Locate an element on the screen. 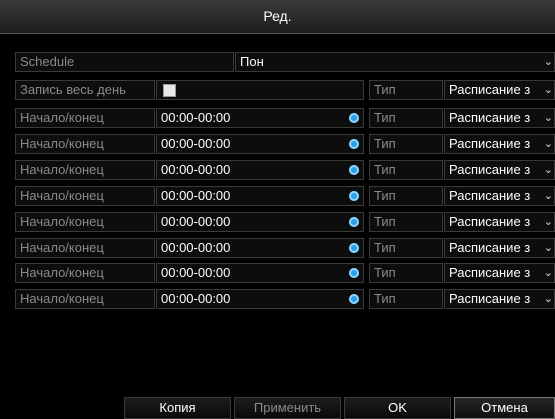 This screenshot has height=419, width=555. schedule-day-value: Пон is located at coordinates (252, 61).